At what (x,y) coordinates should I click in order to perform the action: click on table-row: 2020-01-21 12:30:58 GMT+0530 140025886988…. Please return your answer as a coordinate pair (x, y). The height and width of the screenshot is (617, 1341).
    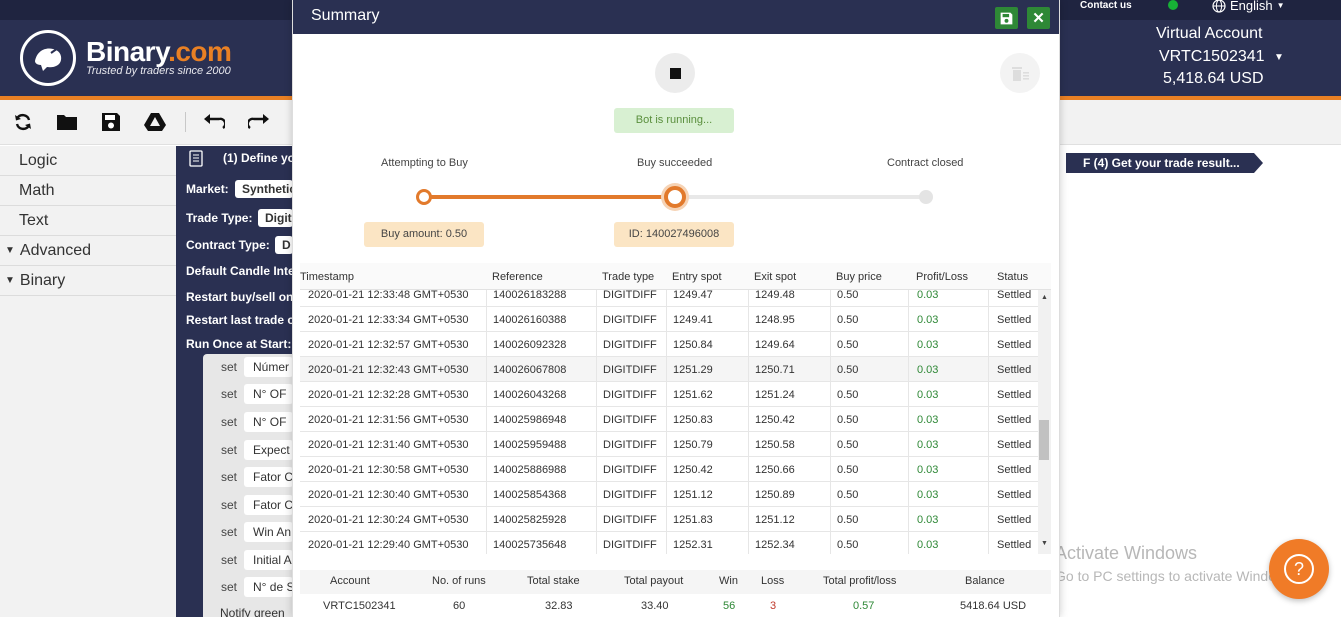
    Looking at the image, I should click on (672, 469).